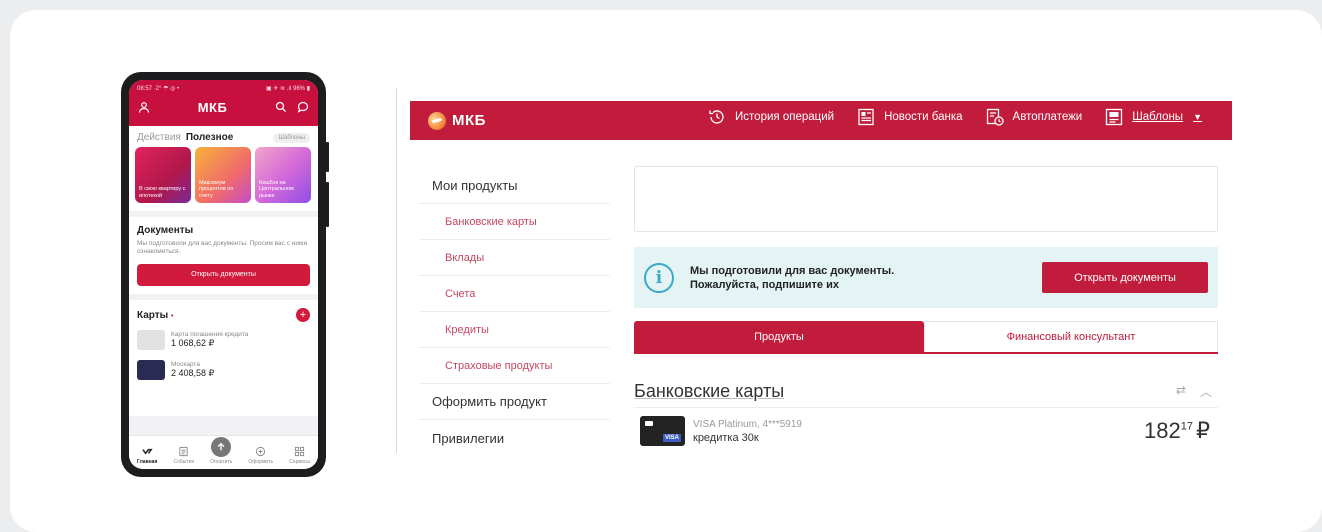 This screenshot has width=1322, height=532. I want to click on pay-icon, so click(221, 447).